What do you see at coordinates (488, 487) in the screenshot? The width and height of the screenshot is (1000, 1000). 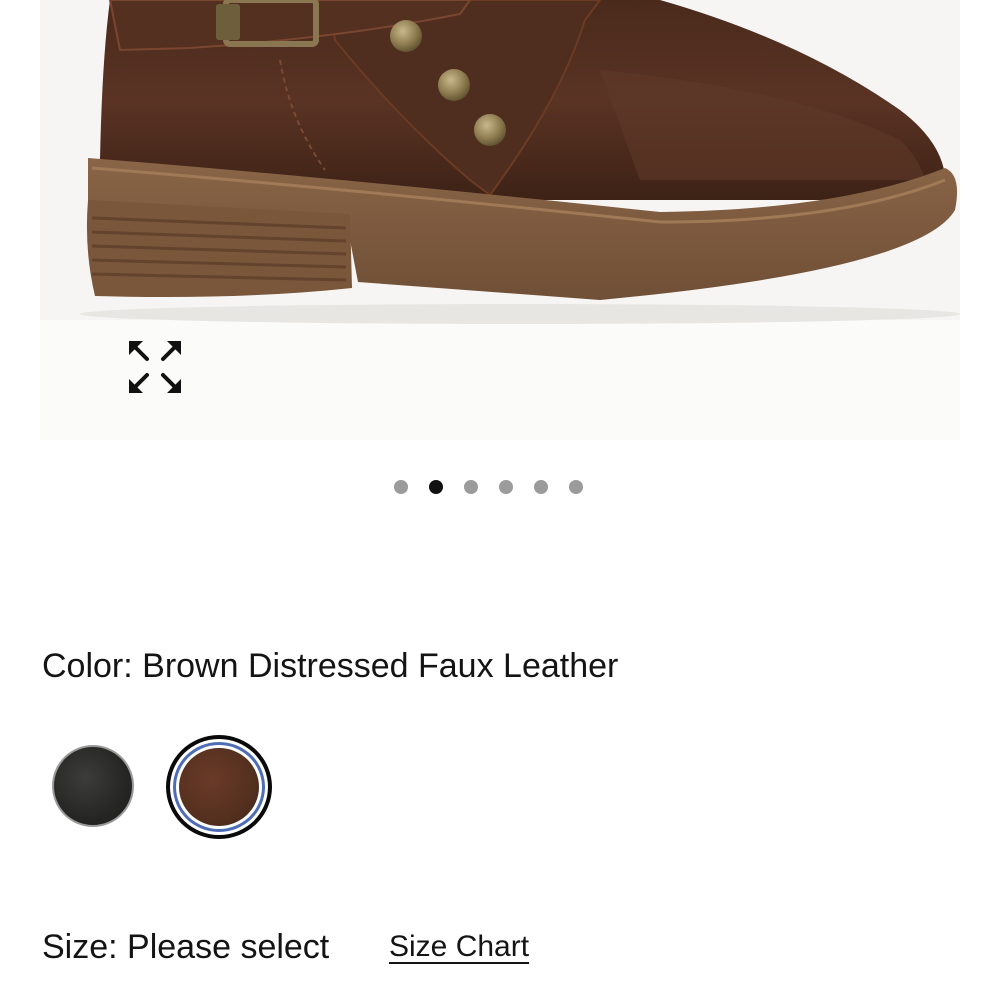 I see `carousel-pagination` at bounding box center [488, 487].